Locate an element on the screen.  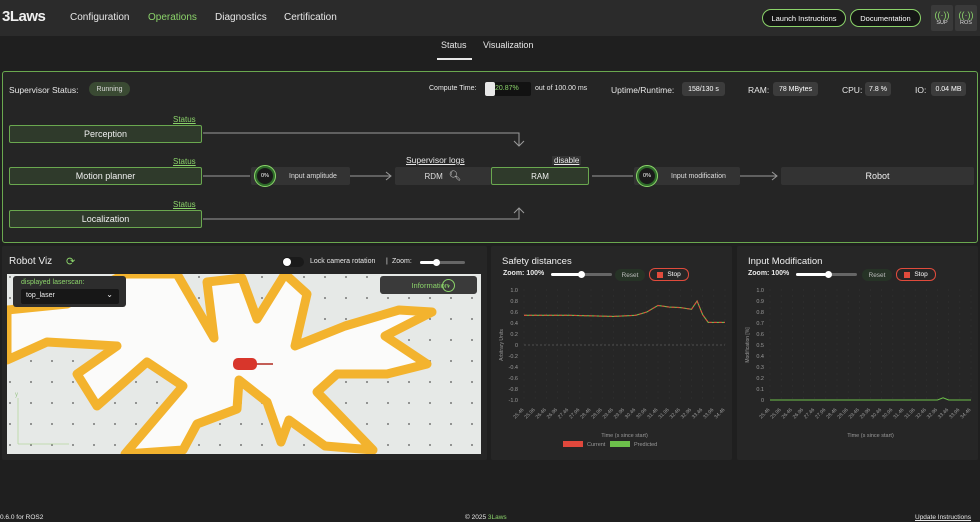
safety-zoom-knob is located at coordinates (581, 274).